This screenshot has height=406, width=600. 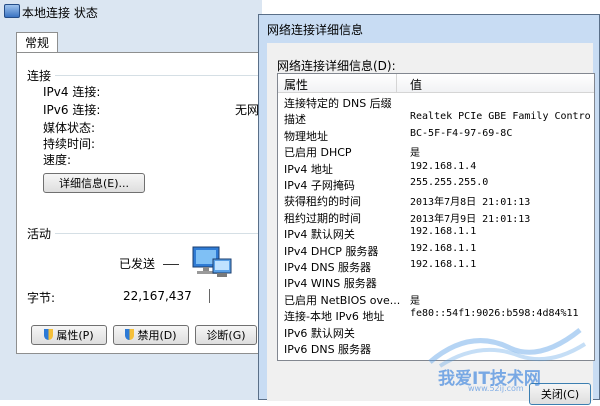 What do you see at coordinates (315, 30) in the screenshot?
I see `window-title: 网络连接详细信息` at bounding box center [315, 30].